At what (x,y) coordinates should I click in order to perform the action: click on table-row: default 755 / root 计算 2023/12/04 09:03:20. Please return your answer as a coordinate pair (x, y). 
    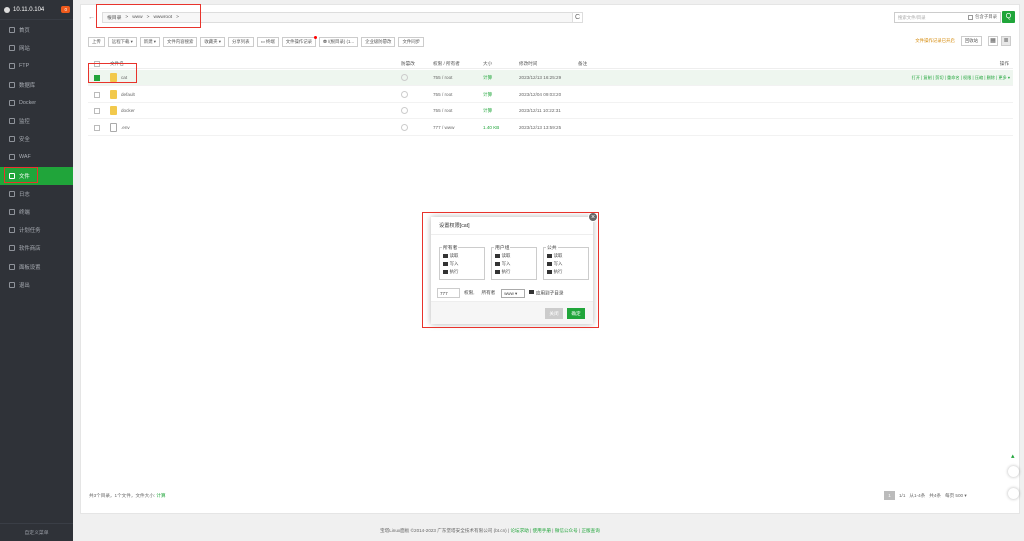
    Looking at the image, I should click on (550, 95).